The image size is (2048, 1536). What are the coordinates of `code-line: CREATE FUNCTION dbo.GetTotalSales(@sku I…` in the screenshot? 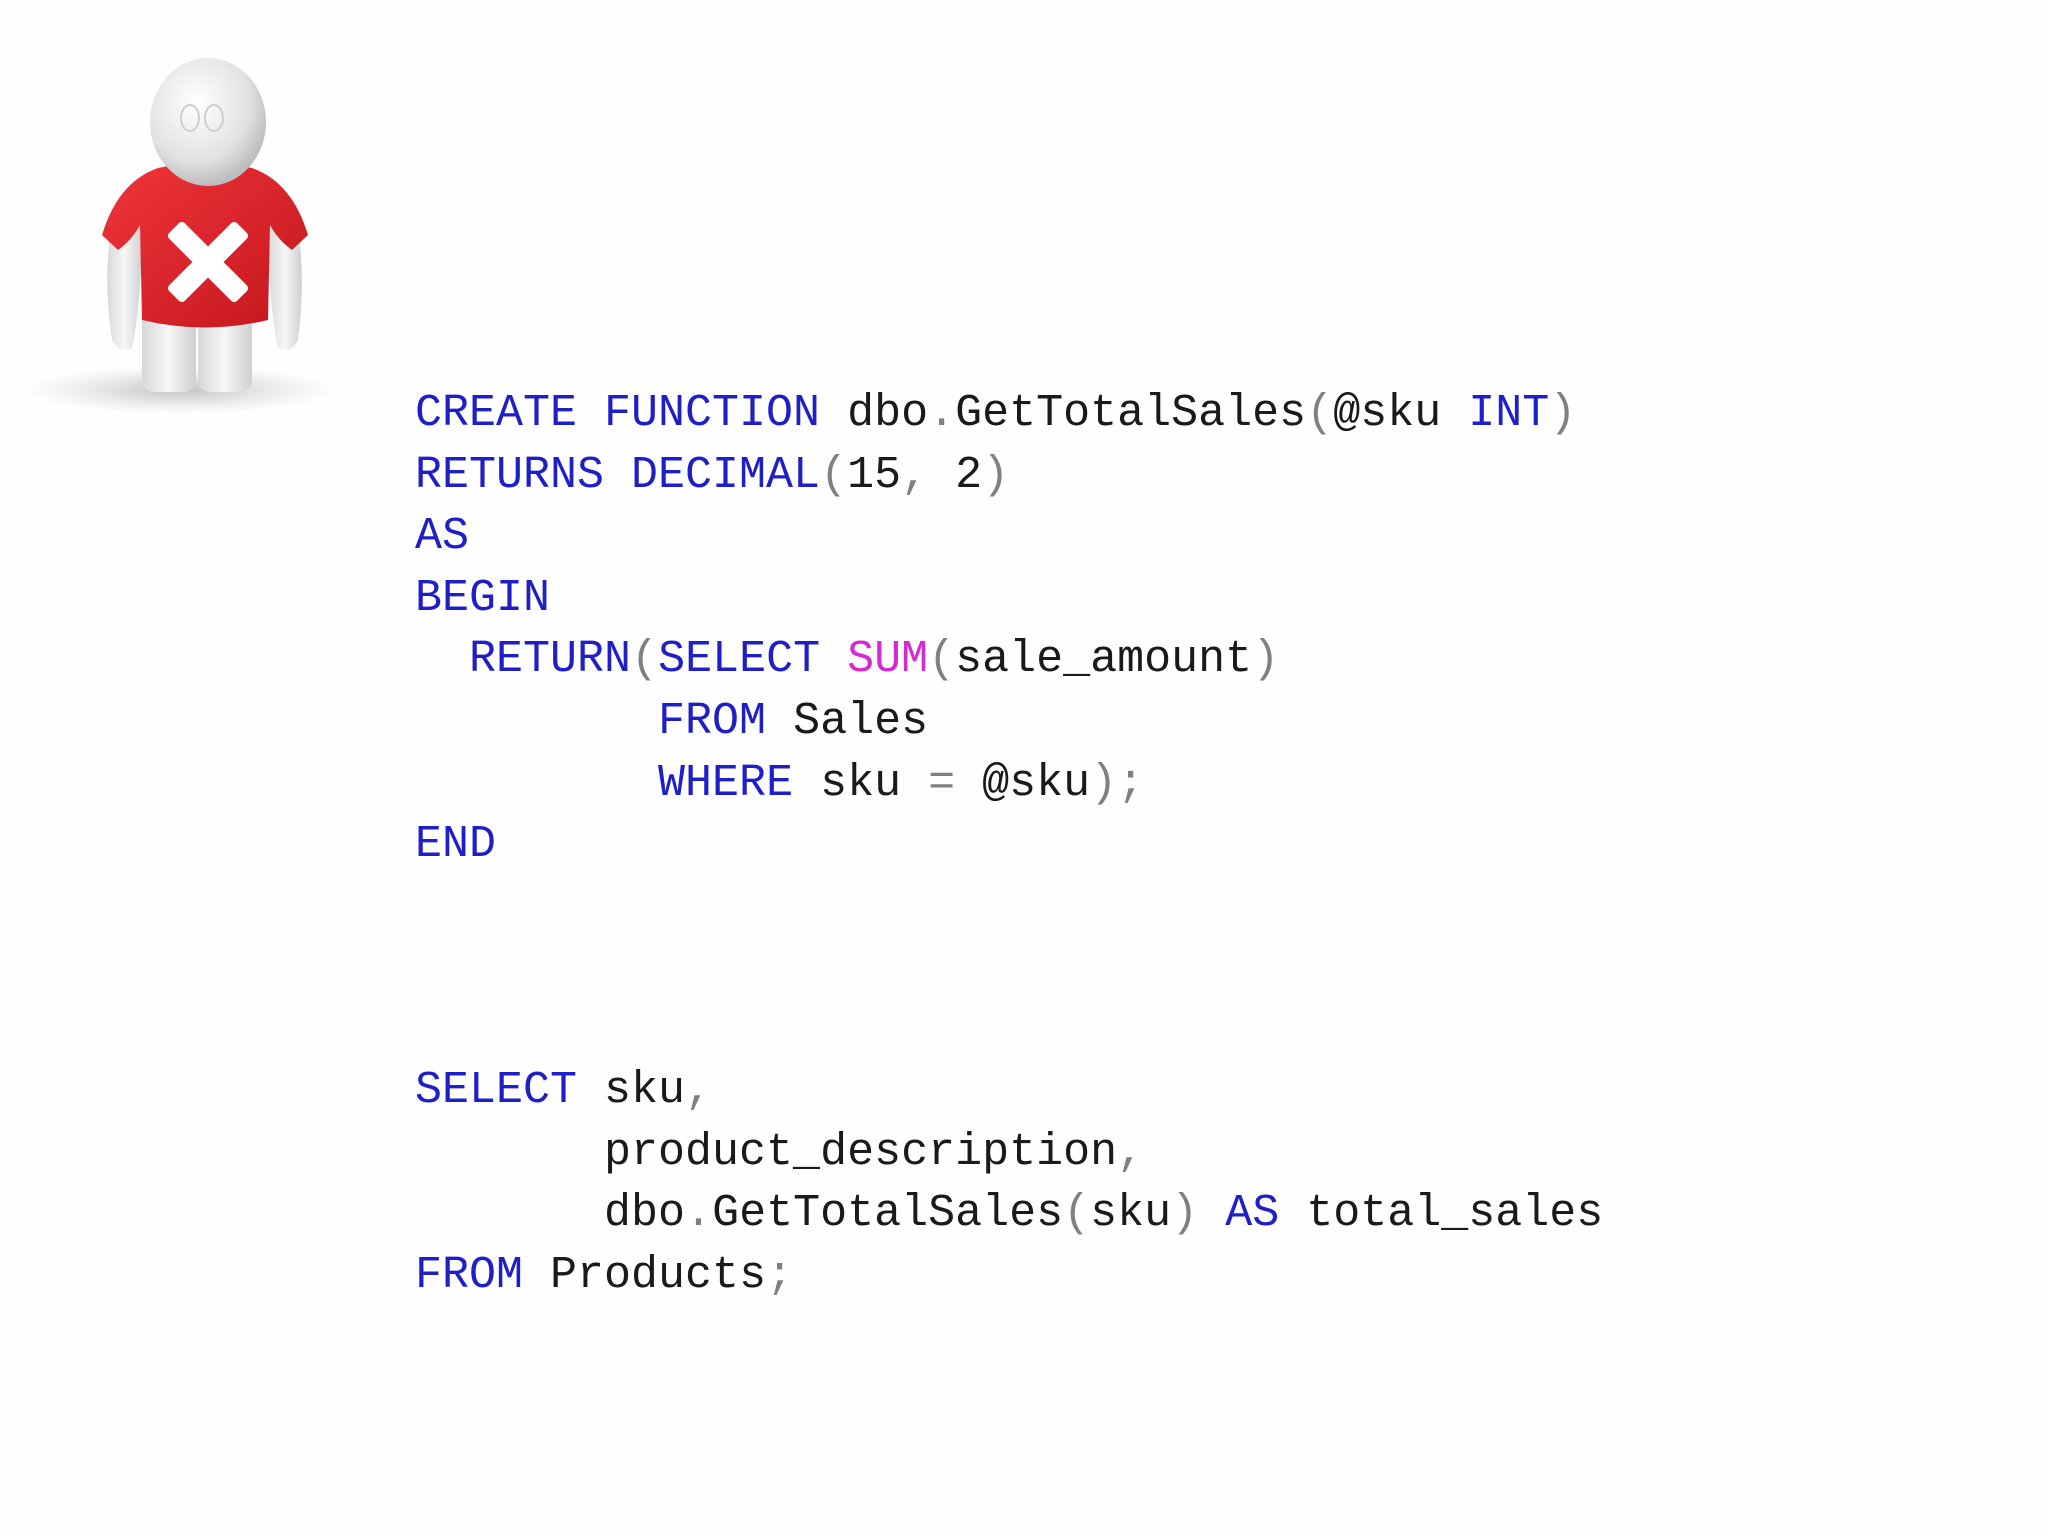 It's located at (995, 414).